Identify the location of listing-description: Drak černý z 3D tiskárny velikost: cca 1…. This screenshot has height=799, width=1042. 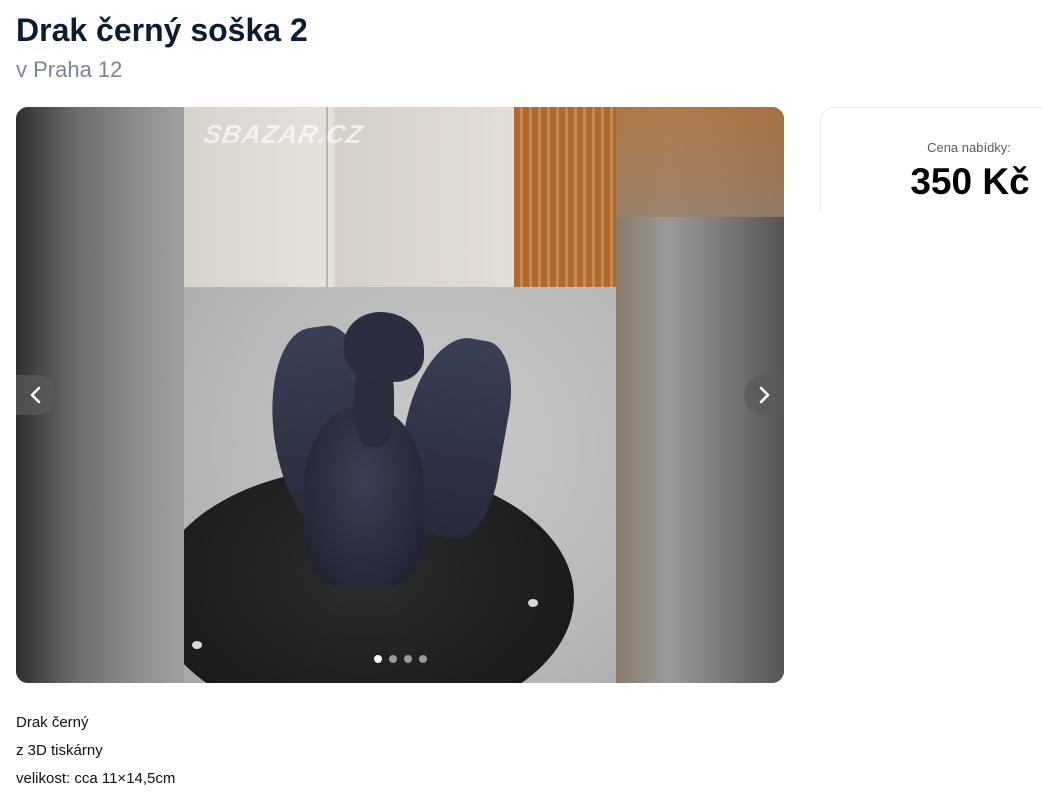
(95, 751).